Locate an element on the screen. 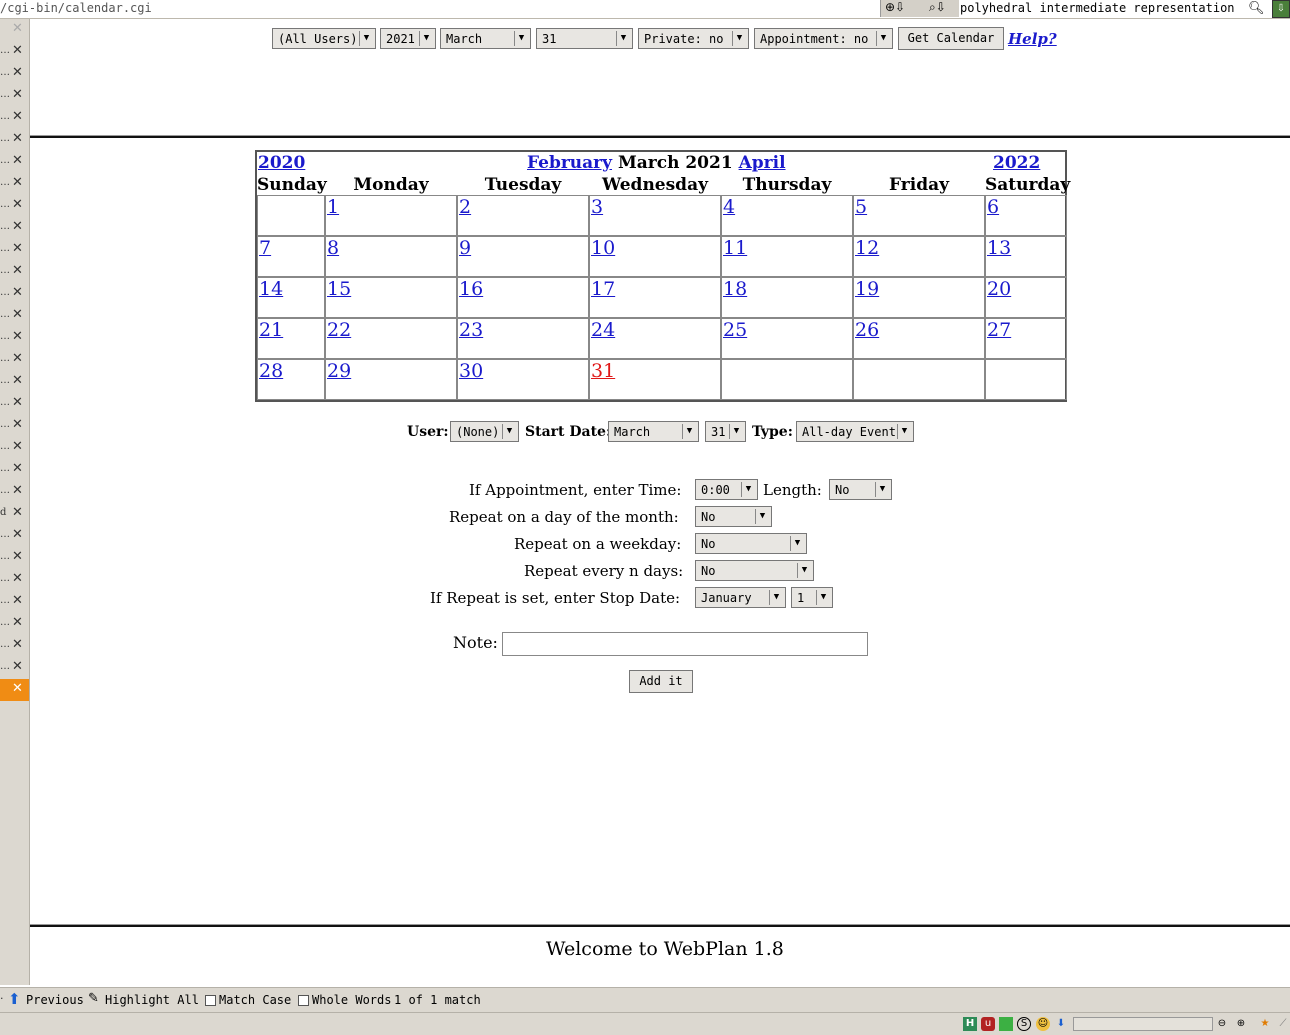  get-calendar-button: Get Calendar is located at coordinates (951, 38).